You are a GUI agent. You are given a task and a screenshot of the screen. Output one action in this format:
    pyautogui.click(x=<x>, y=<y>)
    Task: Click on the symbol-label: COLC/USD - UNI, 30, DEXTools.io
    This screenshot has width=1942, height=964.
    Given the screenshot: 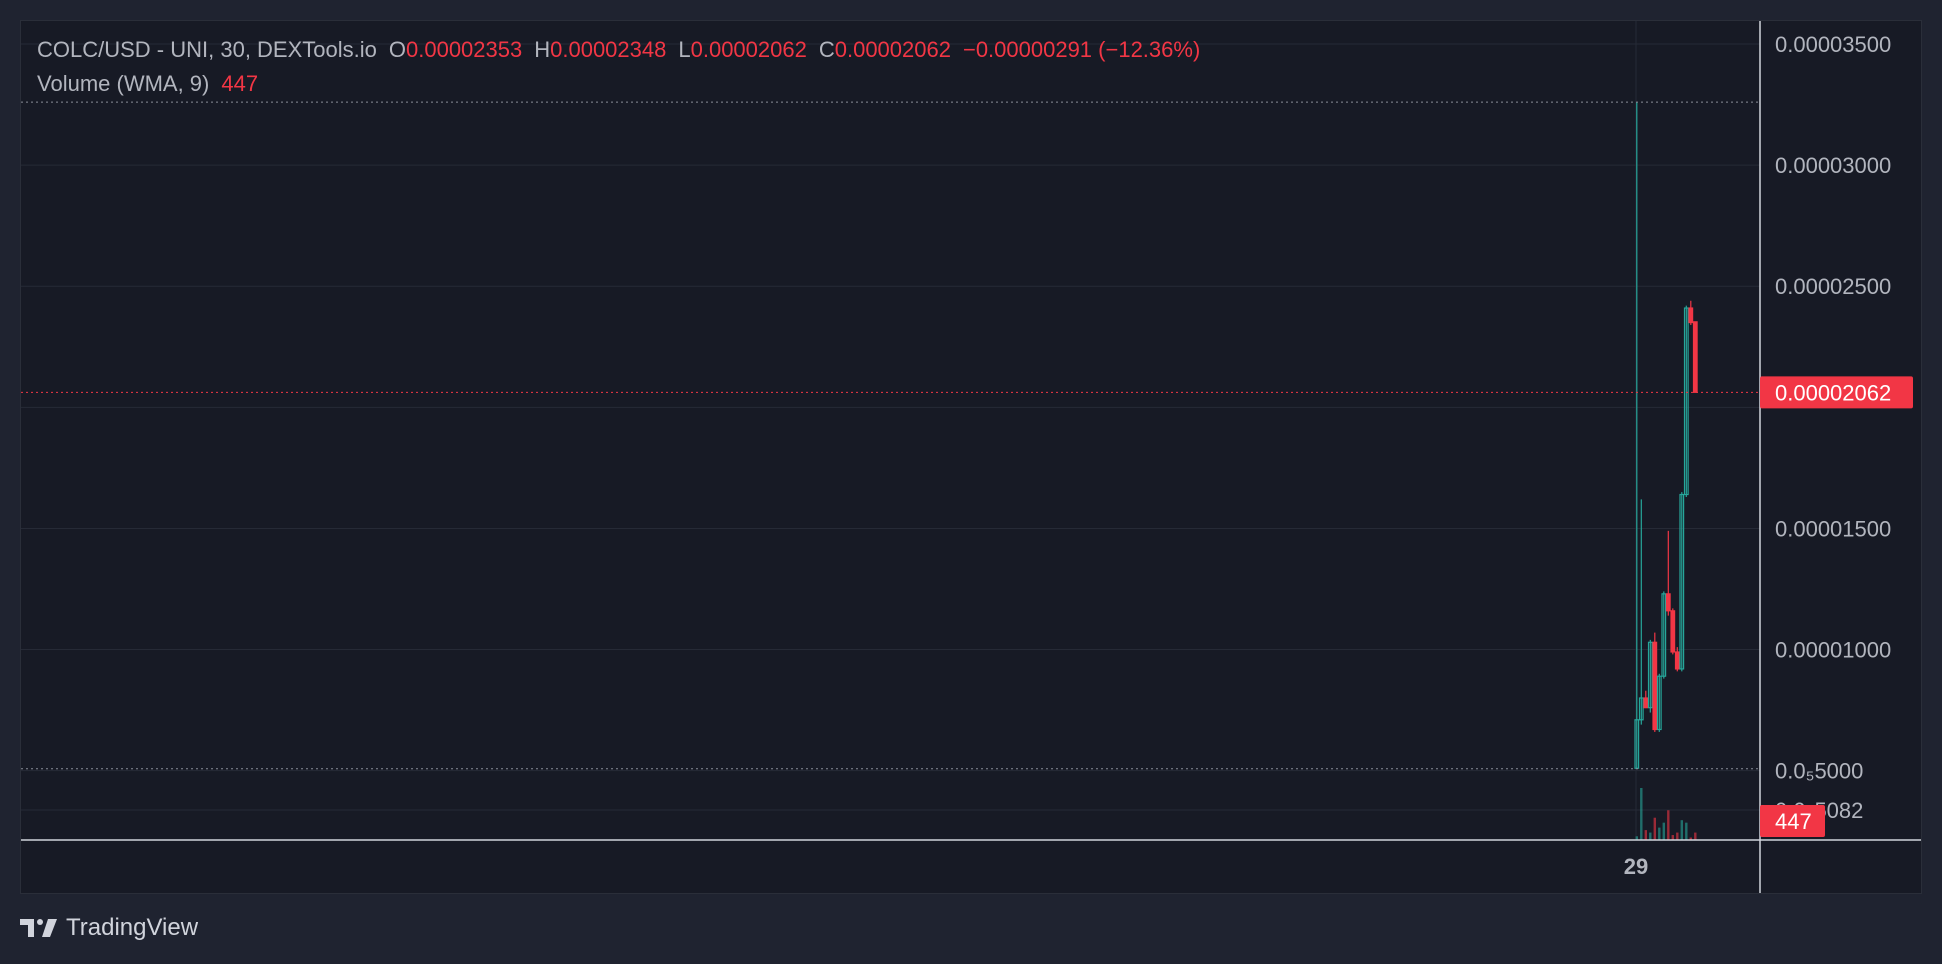 What is the action you would take?
    pyautogui.click(x=207, y=50)
    